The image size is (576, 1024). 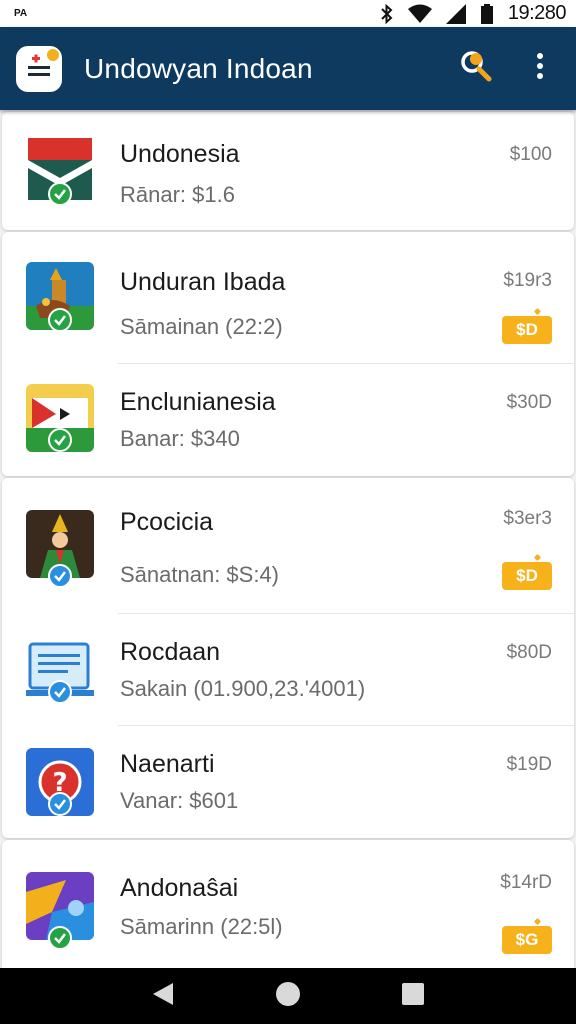 I want to click on price-tag: $G, so click(x=527, y=940).